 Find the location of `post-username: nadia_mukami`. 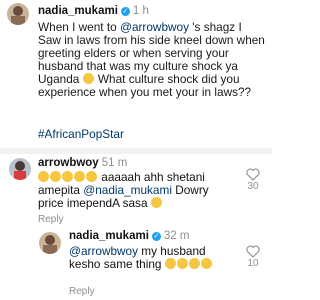

post-username: nadia_mukami is located at coordinates (78, 11).